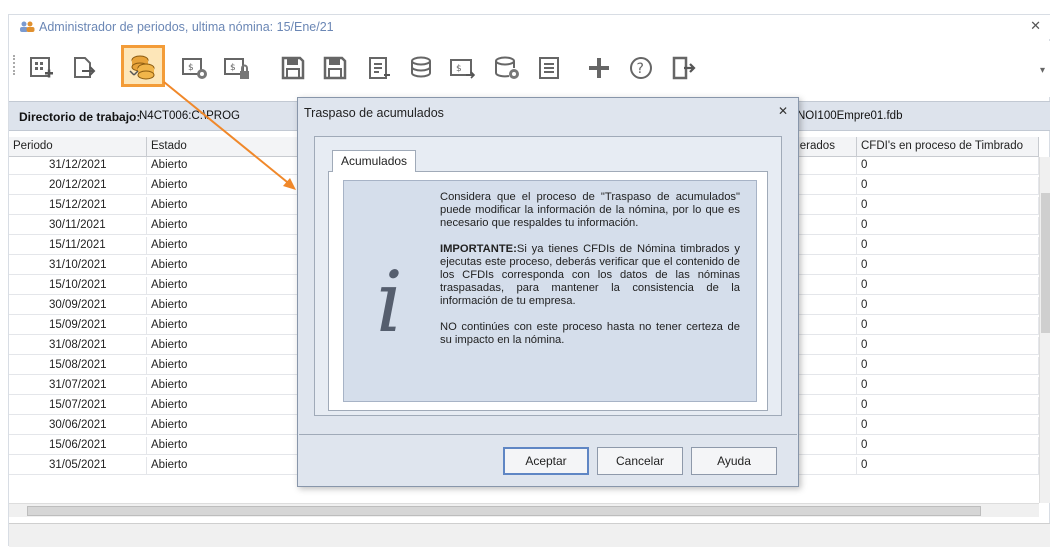 This screenshot has height=547, width=1050. Describe the element at coordinates (78, 266) in the screenshot. I see `cell-periodo: 31/10/2021` at that location.